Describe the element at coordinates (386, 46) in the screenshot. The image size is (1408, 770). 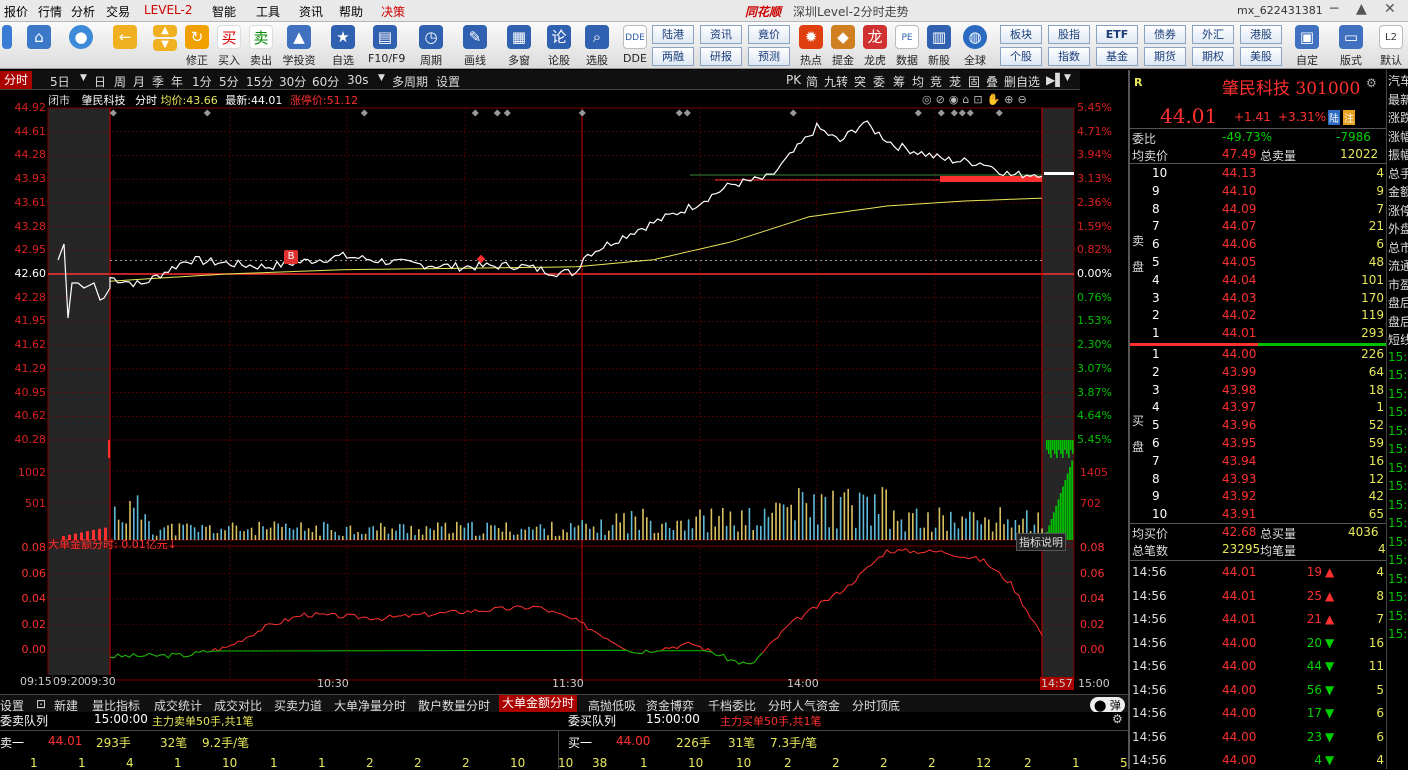
I see `f10-button: ▤ F10/F9` at that location.